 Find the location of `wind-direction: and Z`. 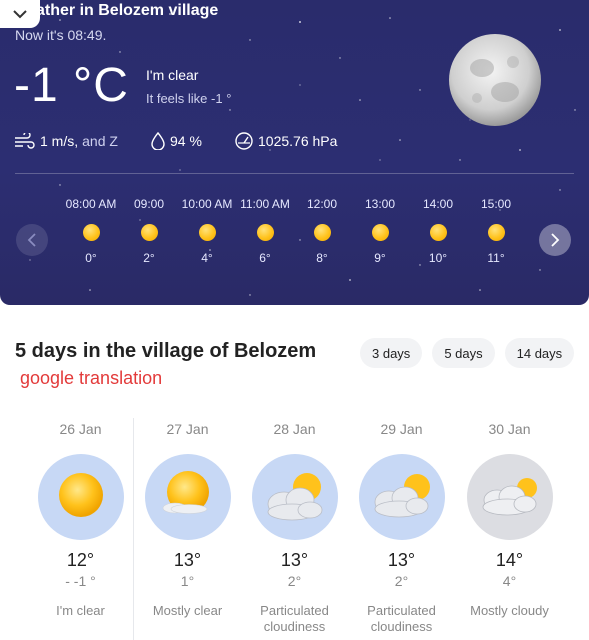

wind-direction: and Z is located at coordinates (100, 141).